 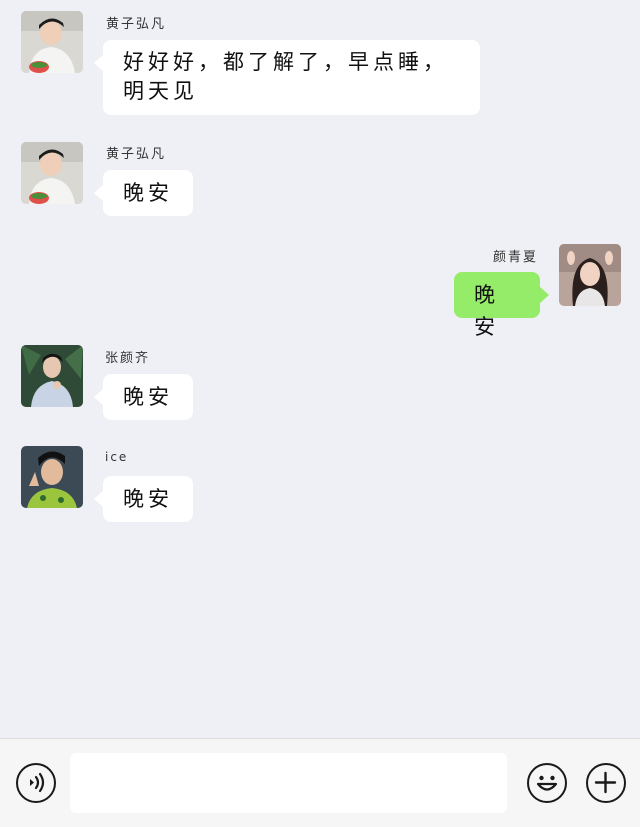 I want to click on emoji-button, so click(x=547, y=783).